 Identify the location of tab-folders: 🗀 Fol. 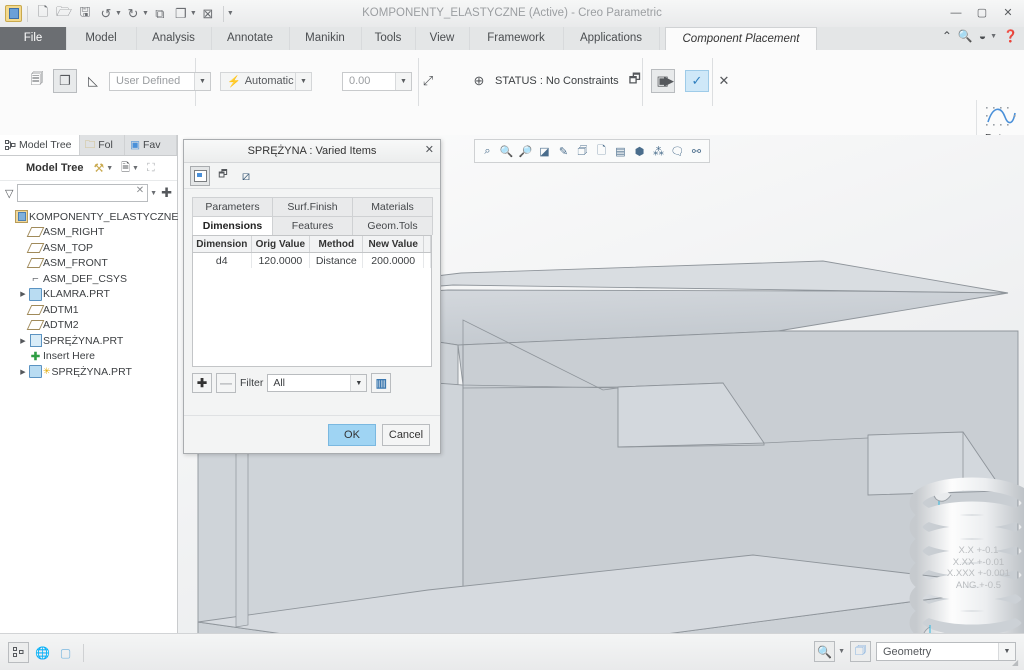
(102, 145).